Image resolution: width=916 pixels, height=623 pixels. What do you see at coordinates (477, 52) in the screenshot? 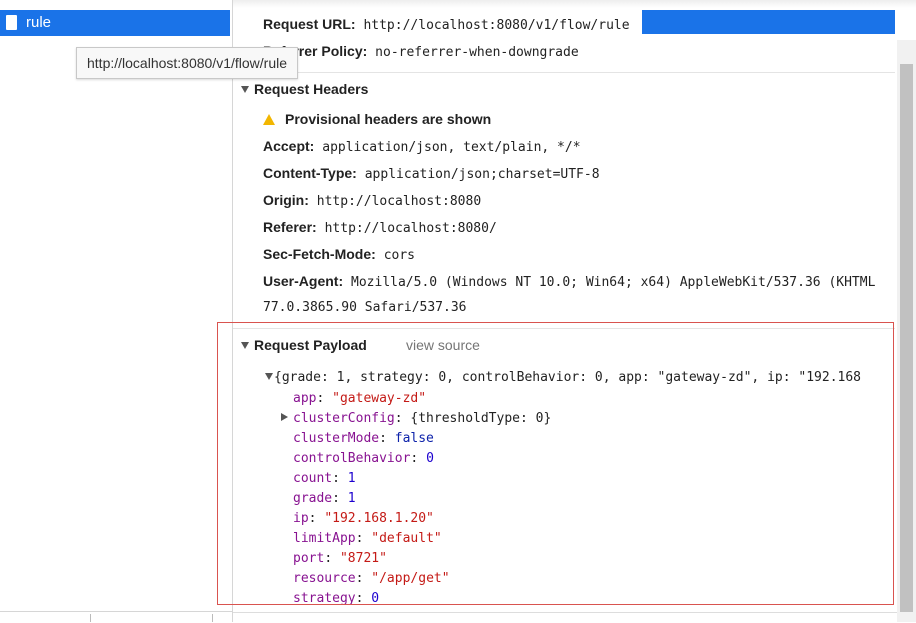
I see `referrer-policy-value: no-referrer-when-downgrade` at bounding box center [477, 52].